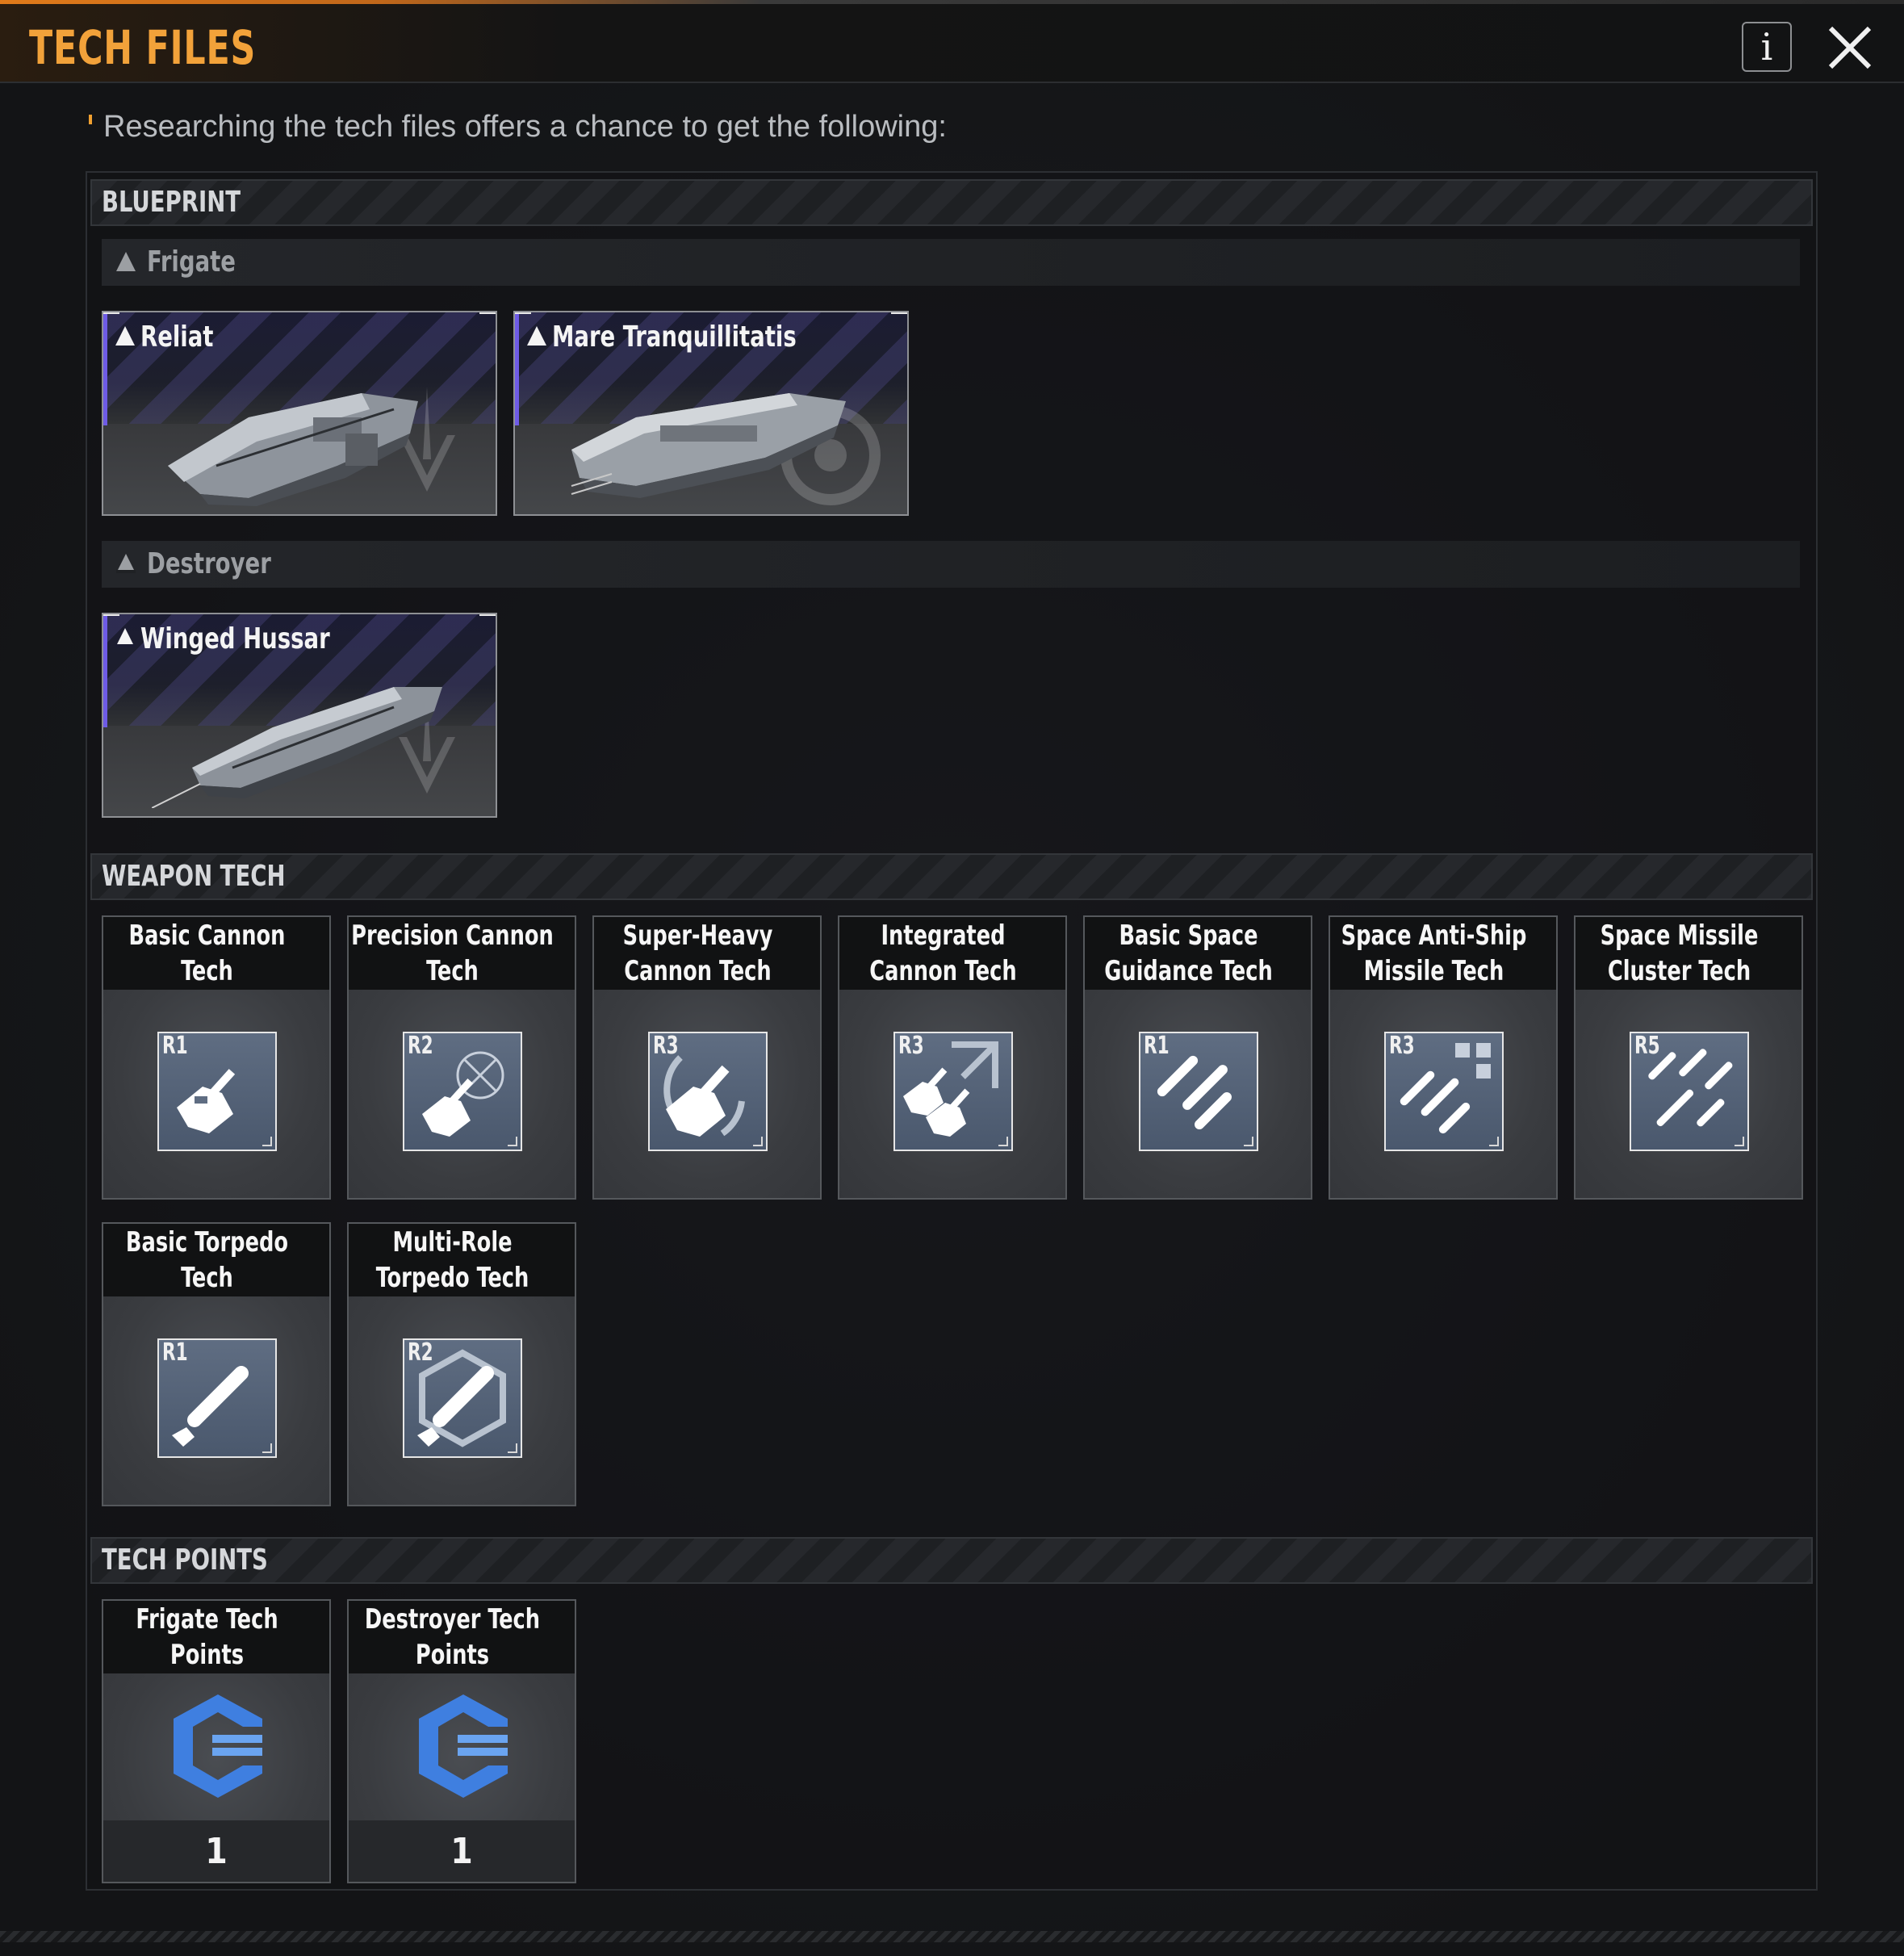  Describe the element at coordinates (452, 1260) in the screenshot. I see `weapon-tech-name: Multi-Role Torpedo Tech` at that location.